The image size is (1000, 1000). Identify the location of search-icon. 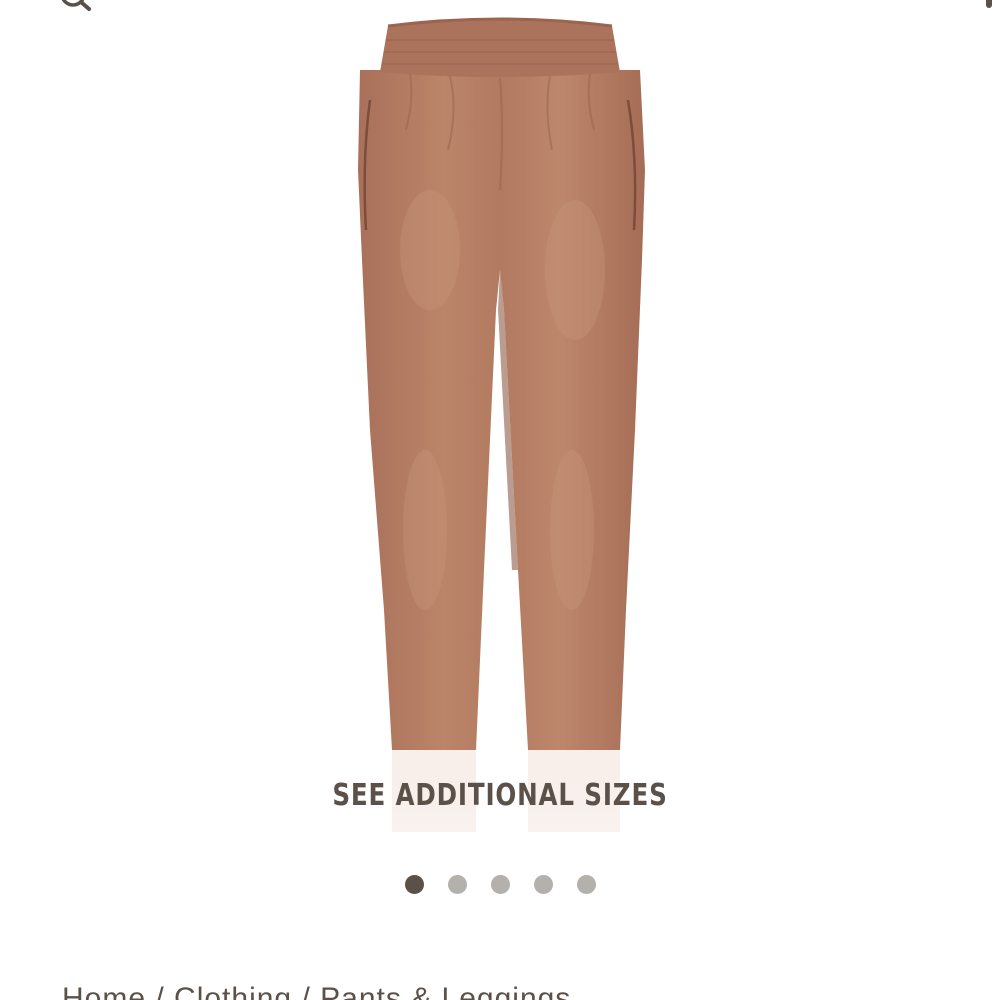
(75, 7).